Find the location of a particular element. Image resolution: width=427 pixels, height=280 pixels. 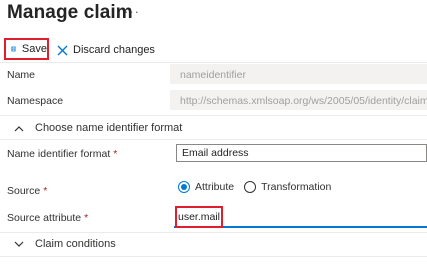

name-label: Name is located at coordinates (21, 75).